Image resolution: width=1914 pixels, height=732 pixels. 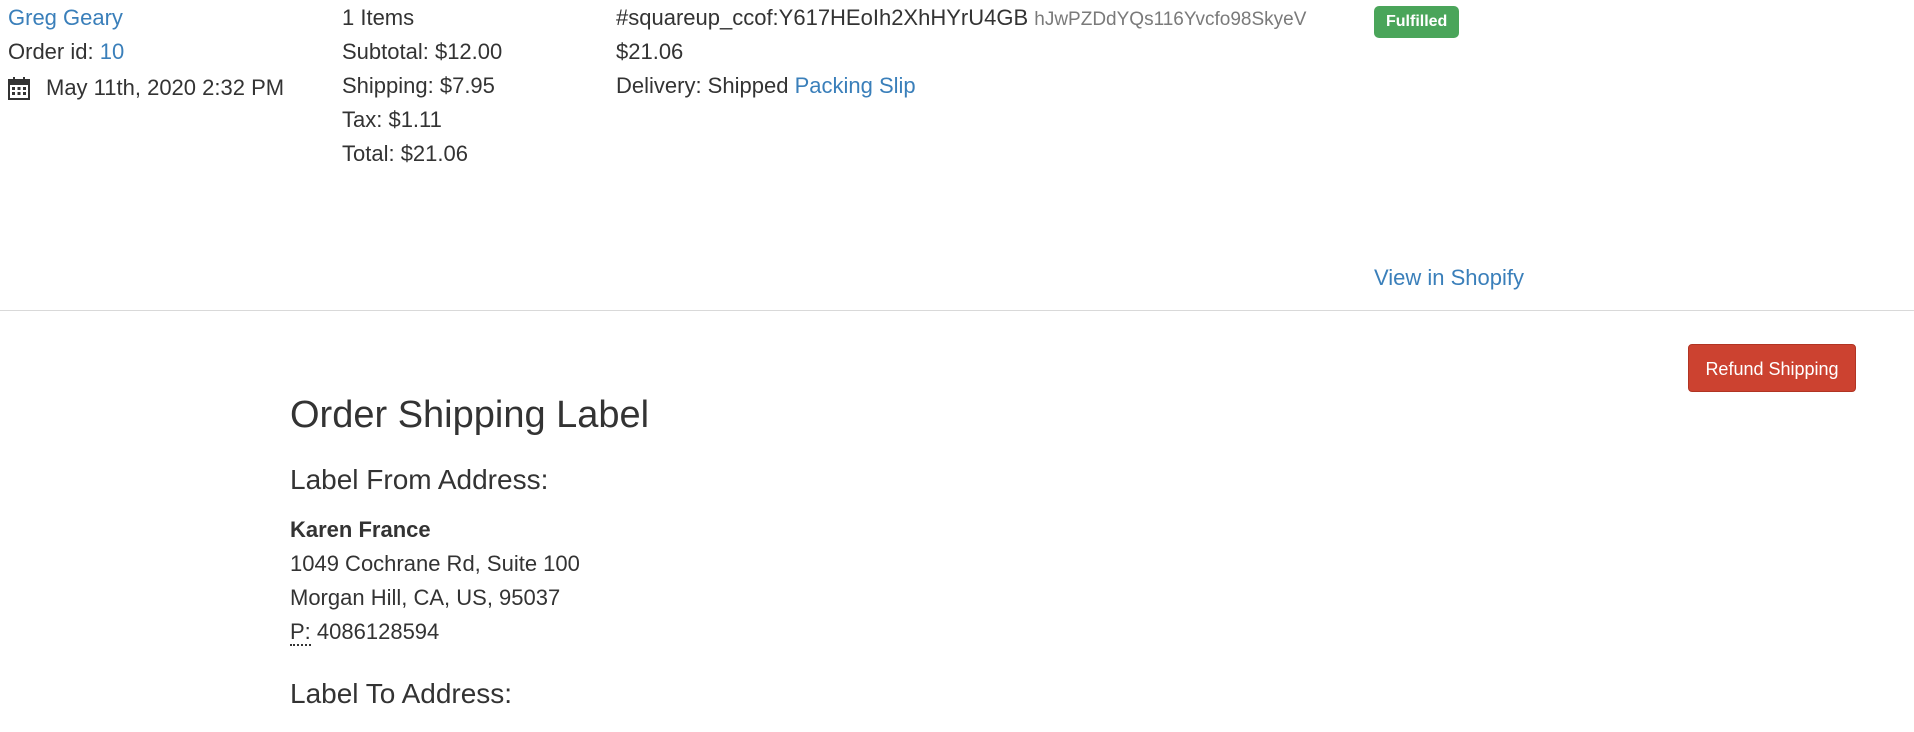 I want to click on from-address-heading: Label From Address:, so click(x=419, y=479).